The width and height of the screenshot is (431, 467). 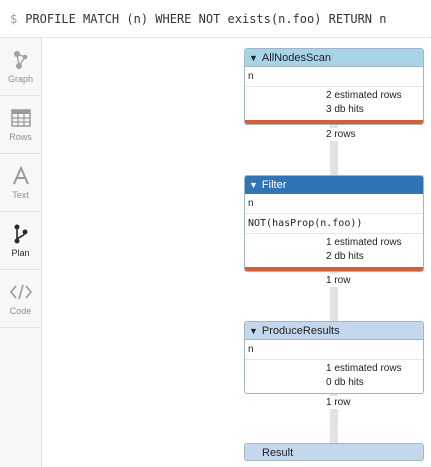 I want to click on tab-code: Code, so click(x=20, y=299).